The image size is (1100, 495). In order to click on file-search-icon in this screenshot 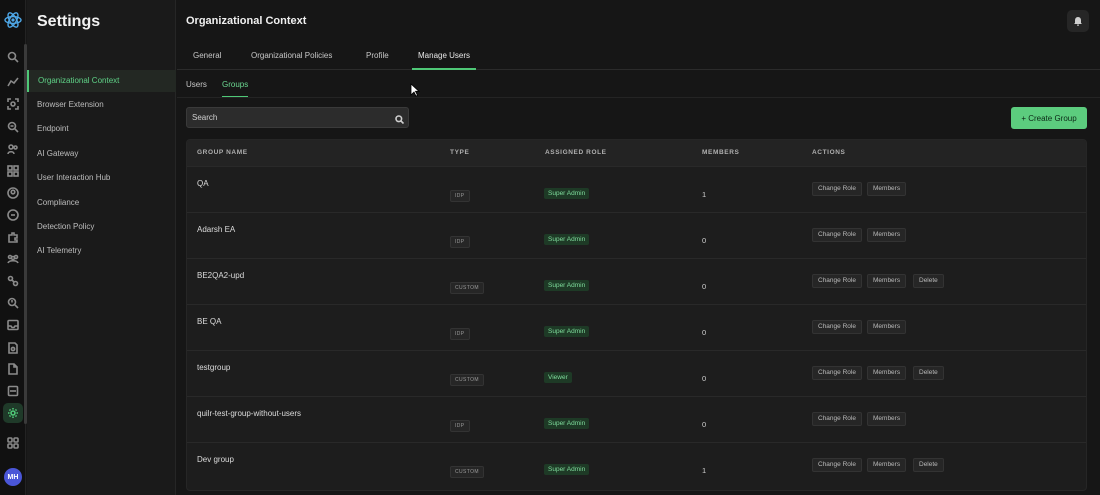, I will do `click(13, 348)`.